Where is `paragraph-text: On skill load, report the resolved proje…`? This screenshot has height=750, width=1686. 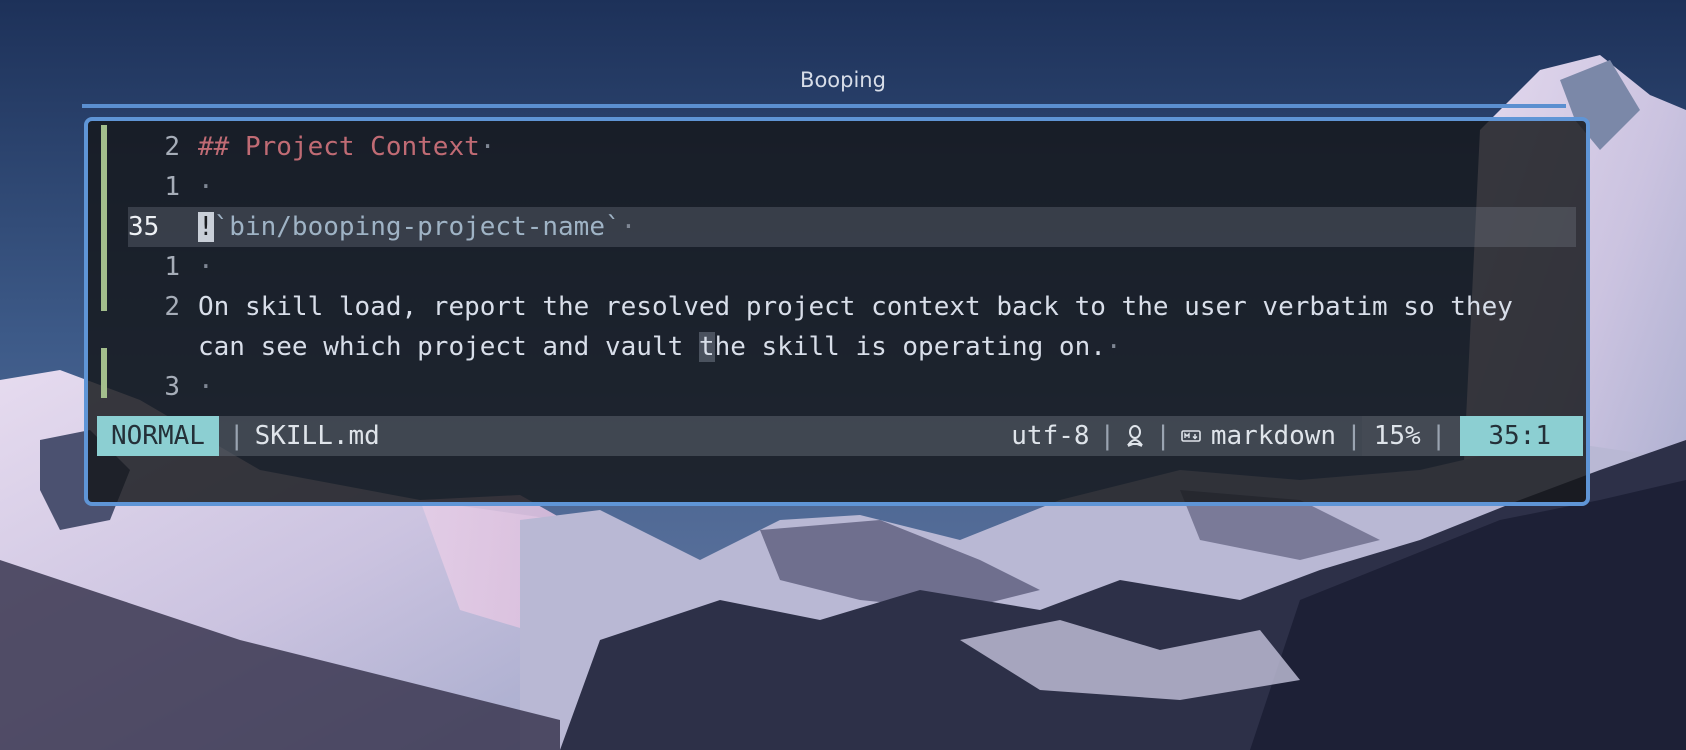 paragraph-text: On skill load, report the resolved proje… is located at coordinates (855, 307).